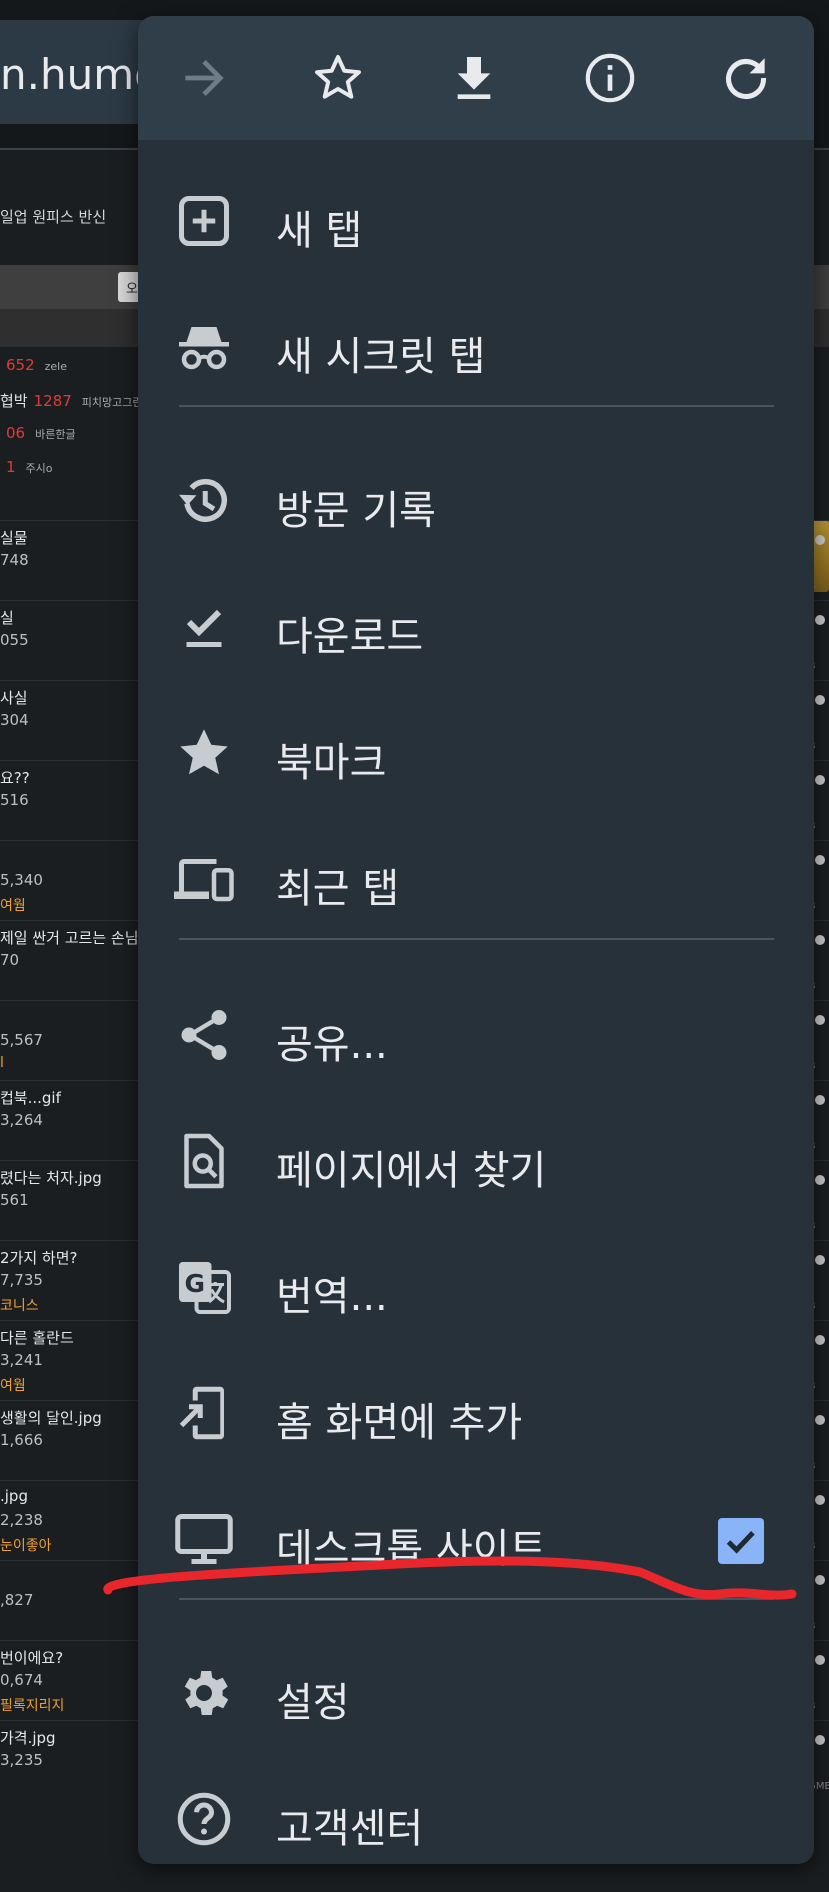 This screenshot has height=1892, width=829. Describe the element at coordinates (21, 1120) in the screenshot. I see `post-view-count: 3,264` at that location.